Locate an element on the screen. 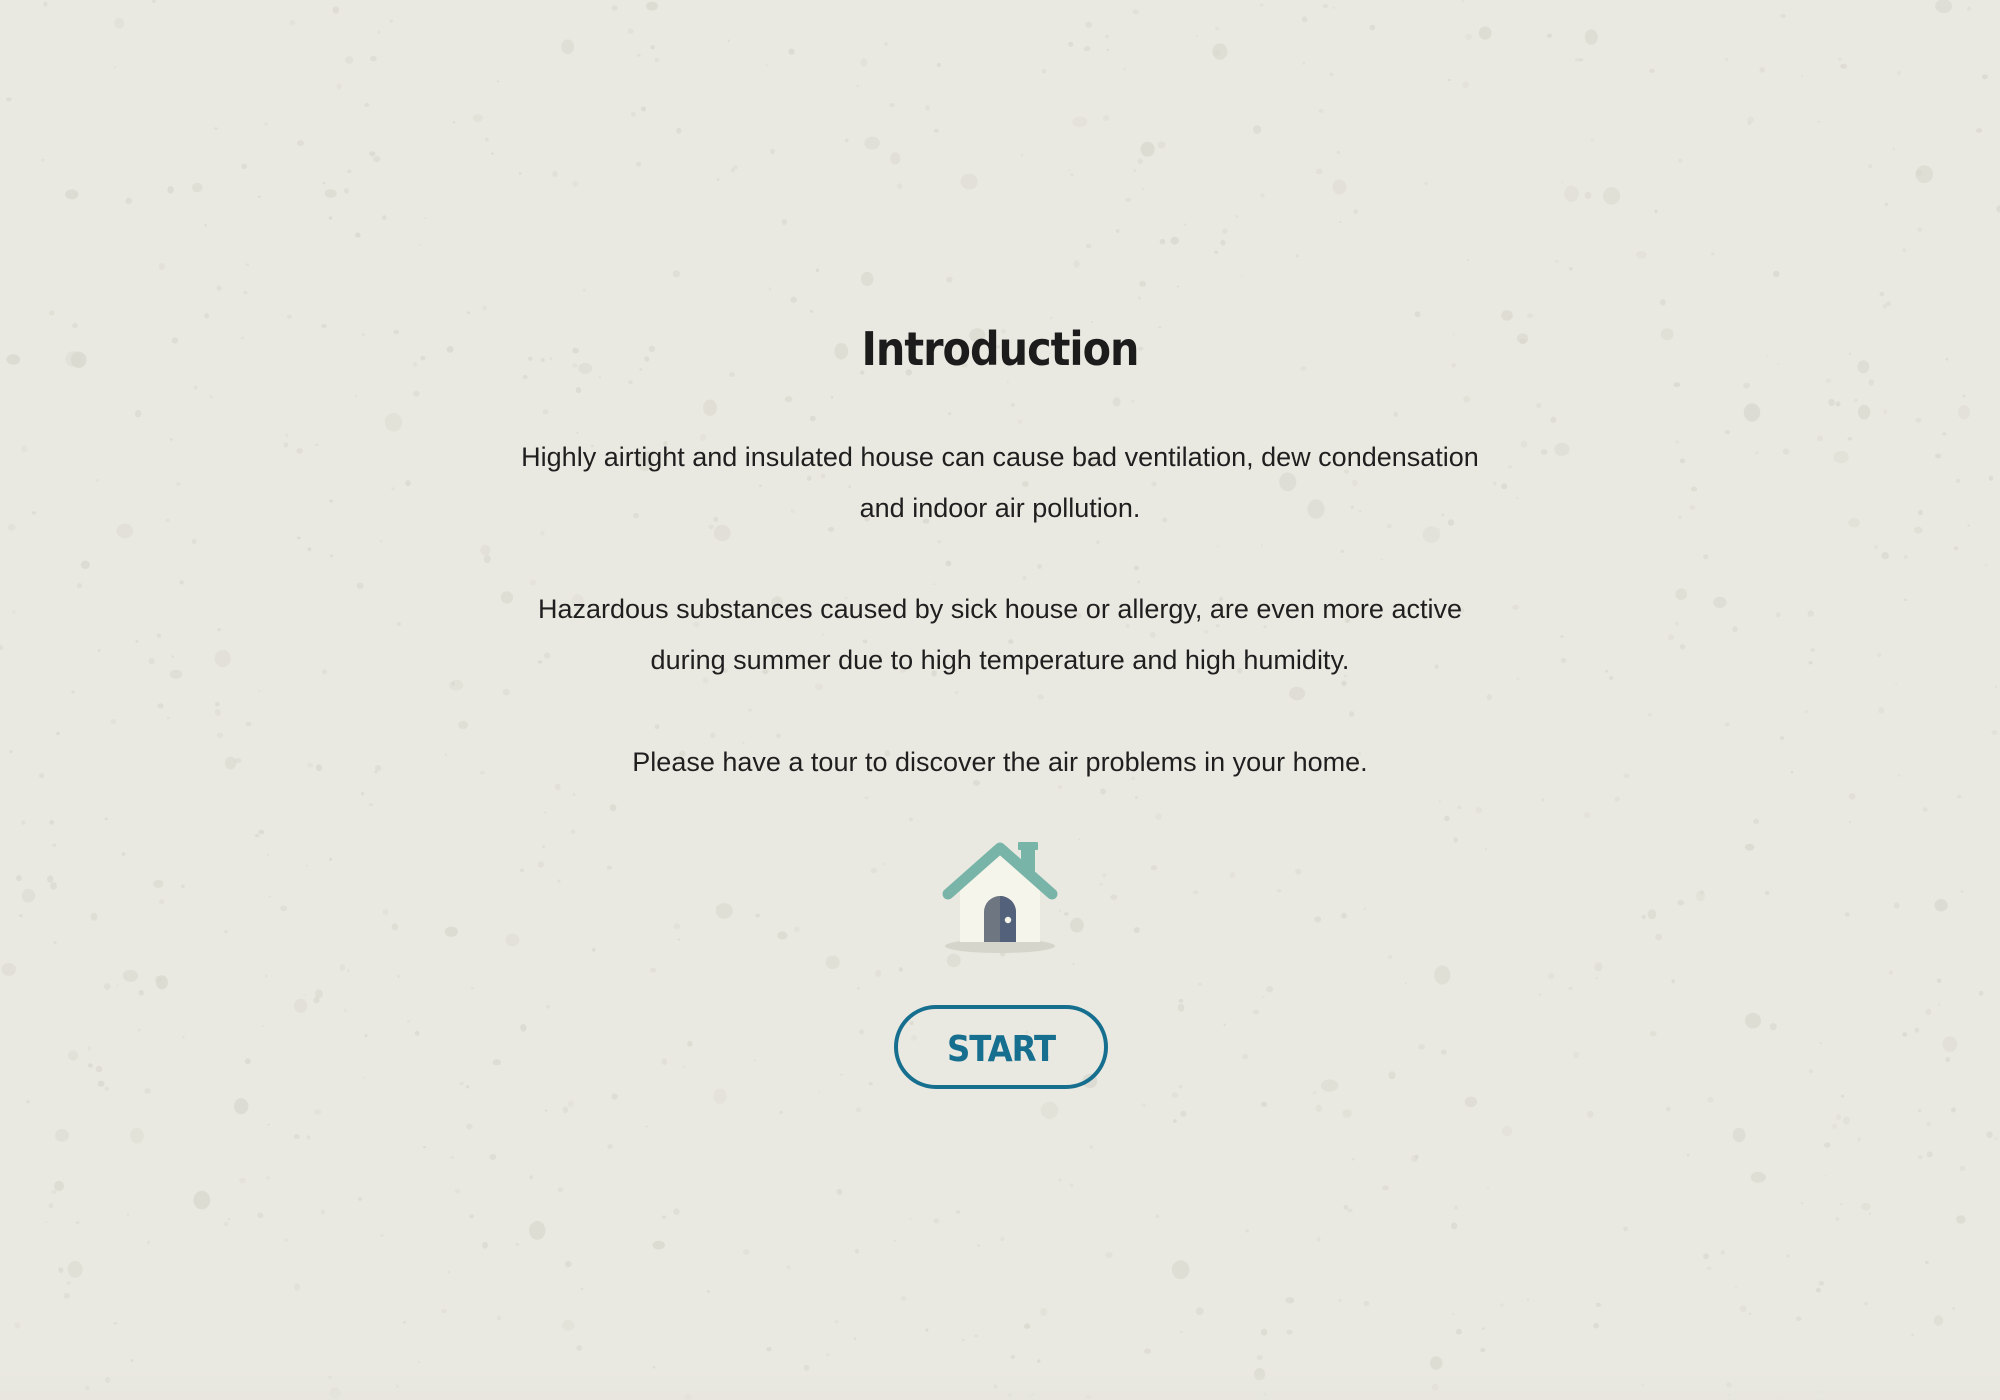  start-button-label: START is located at coordinates (1001, 1049).